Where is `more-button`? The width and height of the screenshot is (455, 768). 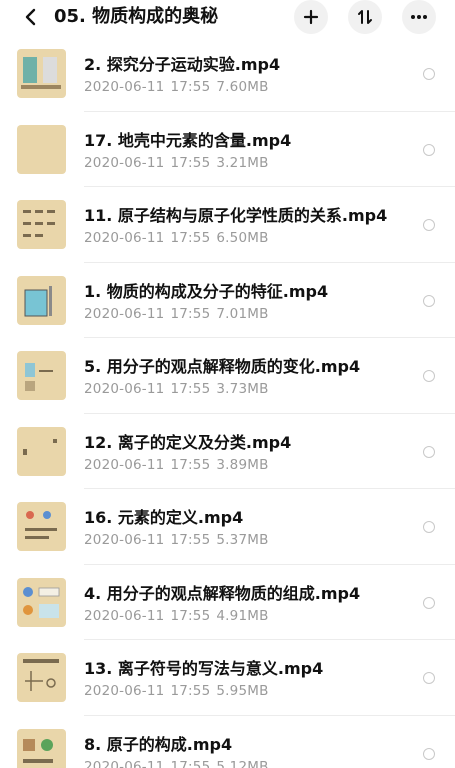 more-button is located at coordinates (419, 17).